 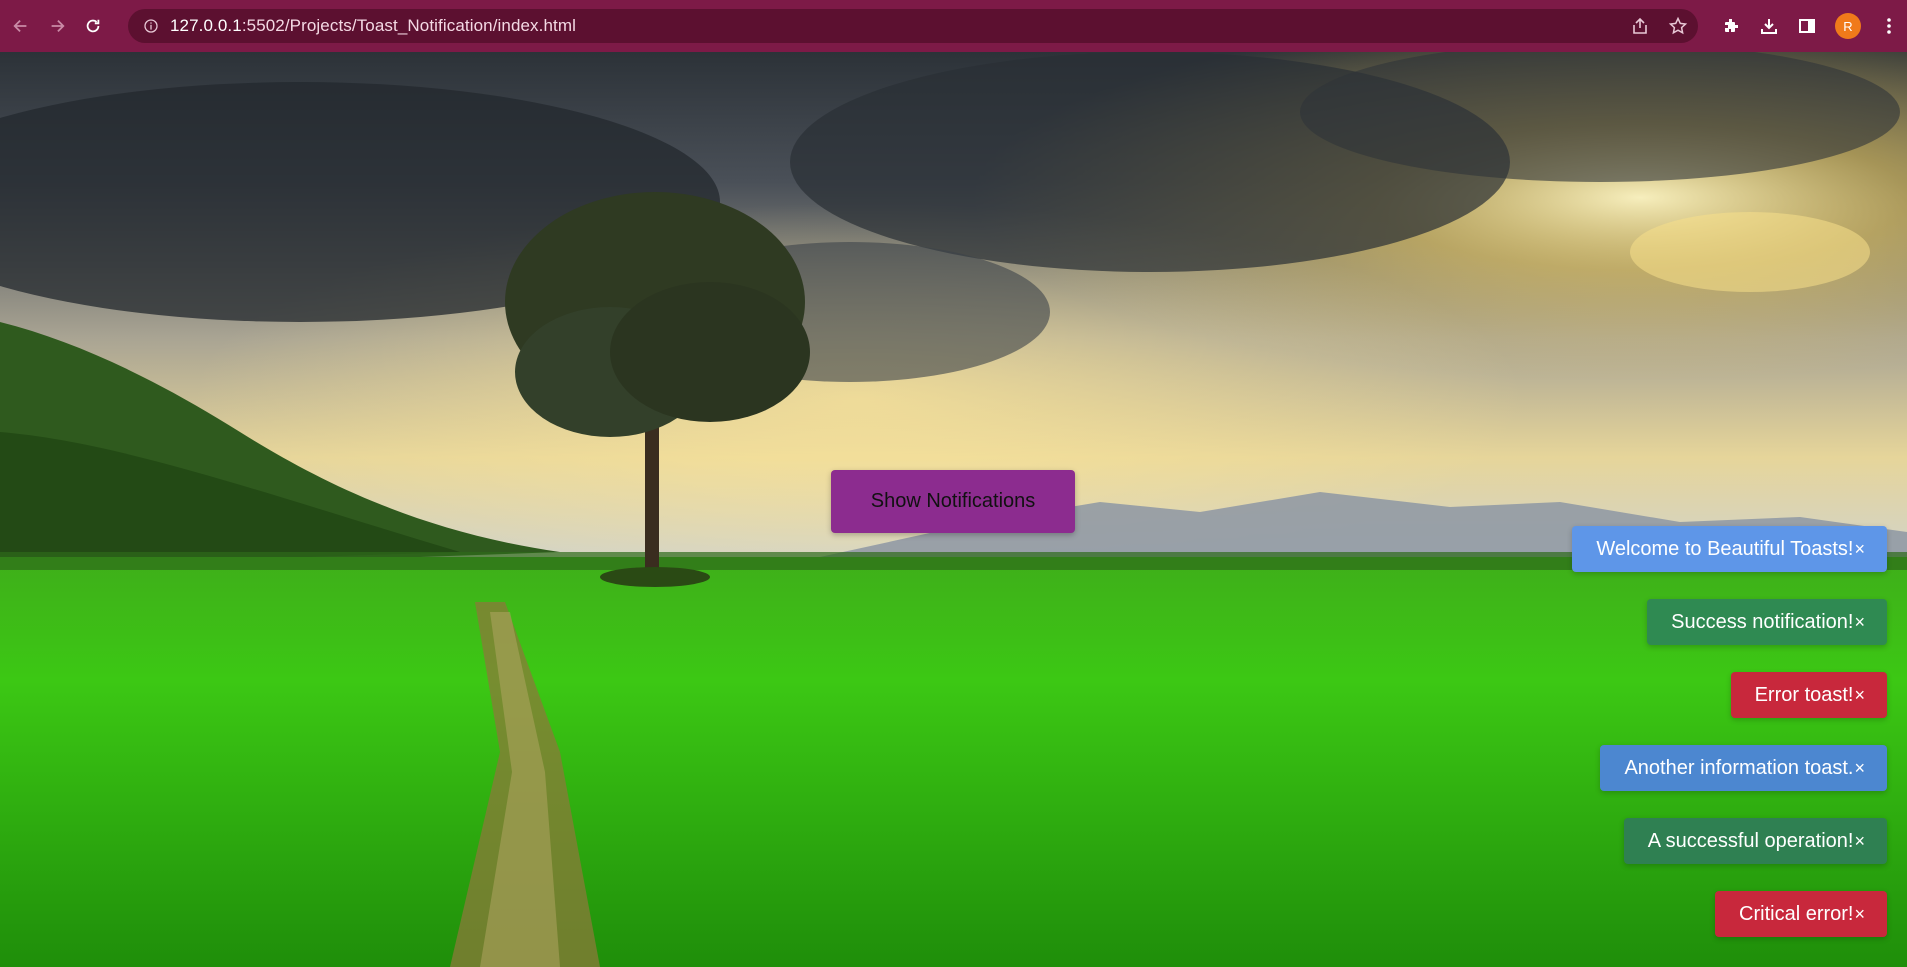 I want to click on back-icon, so click(x=20, y=26).